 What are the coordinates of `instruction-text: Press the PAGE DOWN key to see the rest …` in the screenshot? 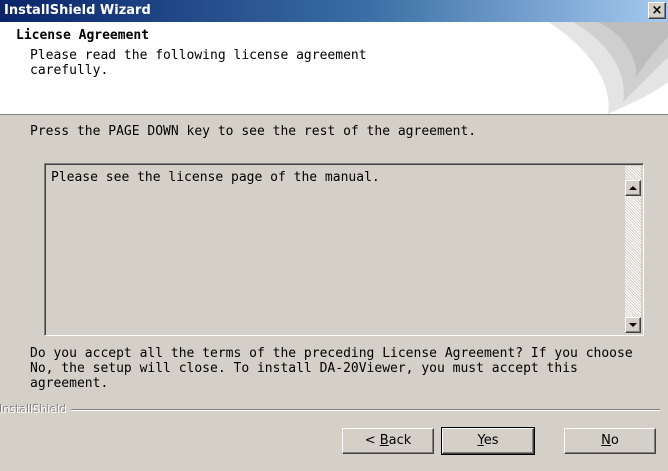 It's located at (253, 131).